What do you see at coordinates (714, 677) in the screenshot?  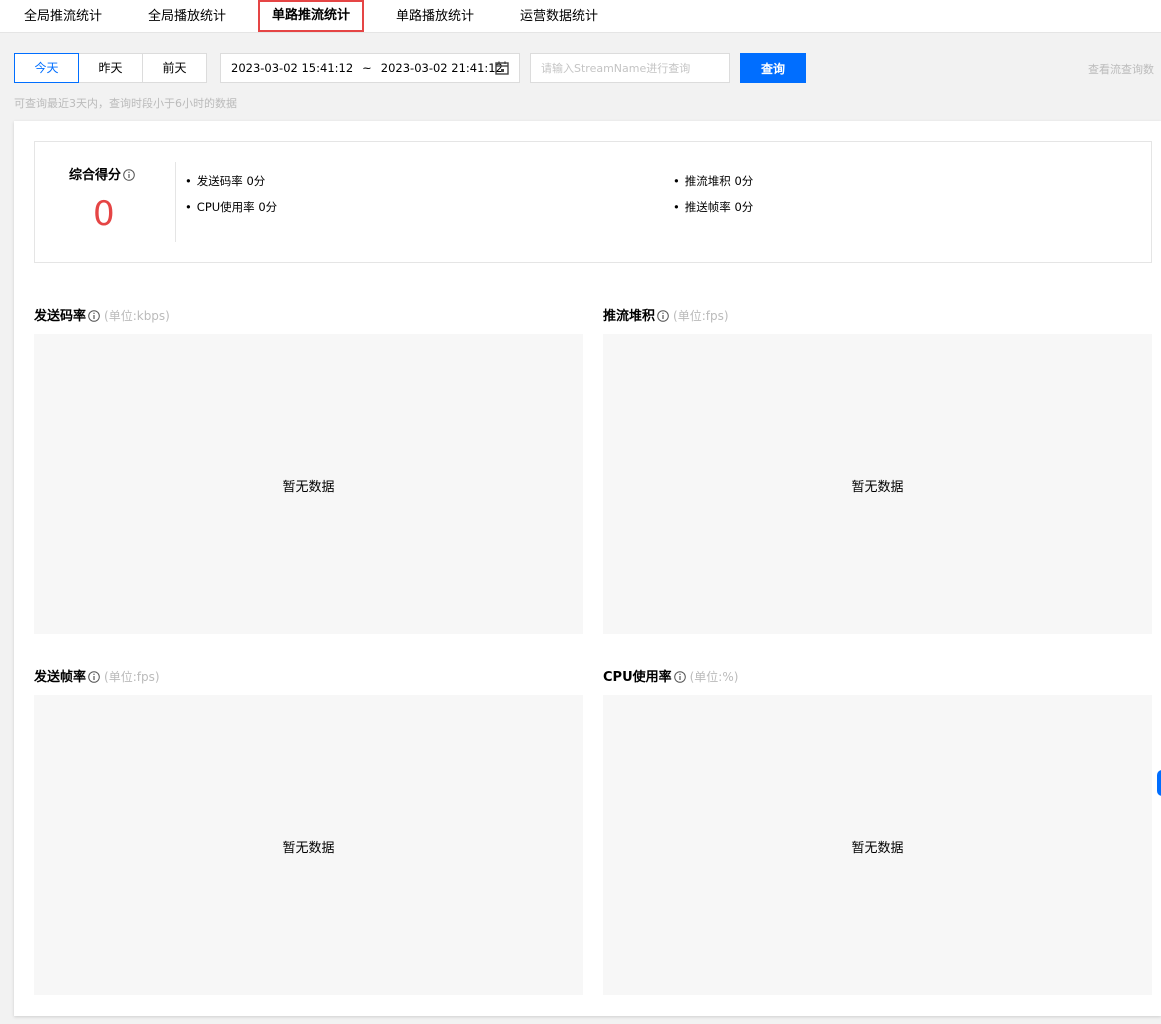 I see `chart-unit: (单位:%)` at bounding box center [714, 677].